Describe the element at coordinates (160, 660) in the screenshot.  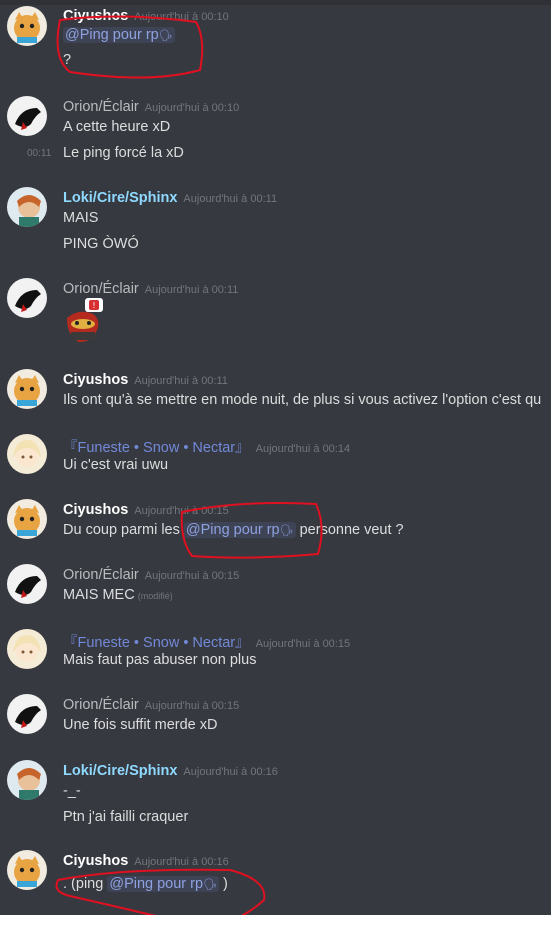
I see `message-text: Mais faut pas abuser non plus` at that location.